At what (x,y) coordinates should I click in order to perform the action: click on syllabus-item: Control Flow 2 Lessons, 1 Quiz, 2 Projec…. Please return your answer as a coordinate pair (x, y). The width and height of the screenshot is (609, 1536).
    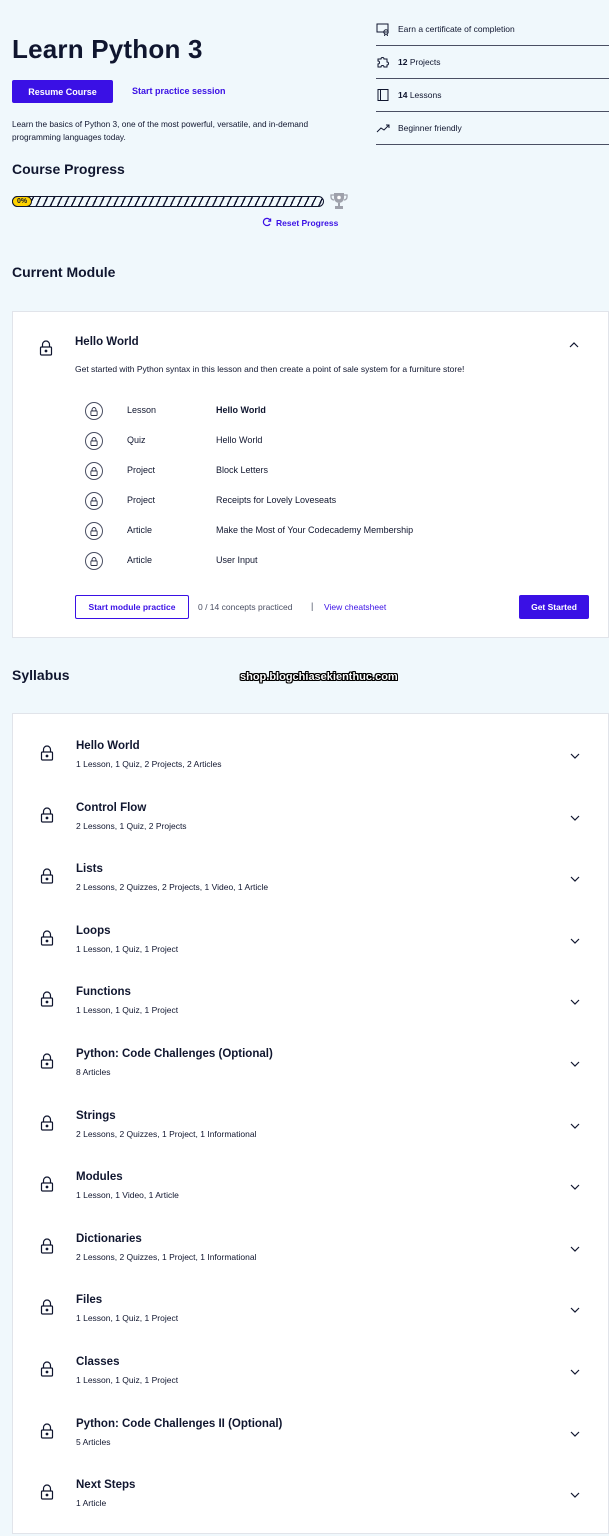
    Looking at the image, I should click on (311, 807).